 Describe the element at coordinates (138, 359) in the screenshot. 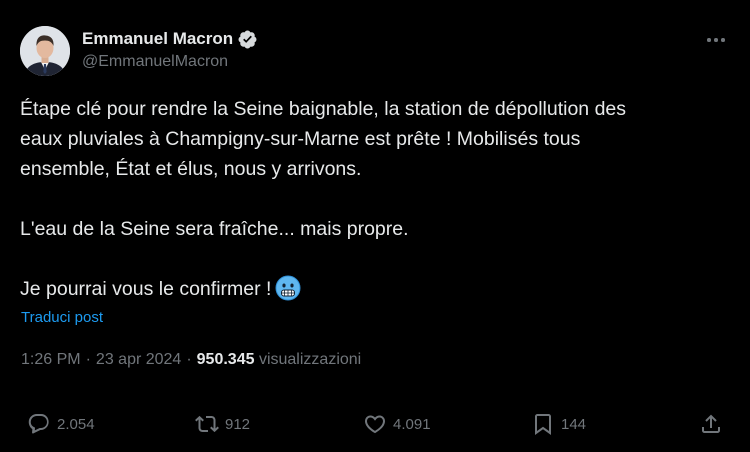

I see `tweet-date: 23 apr 2024` at that location.